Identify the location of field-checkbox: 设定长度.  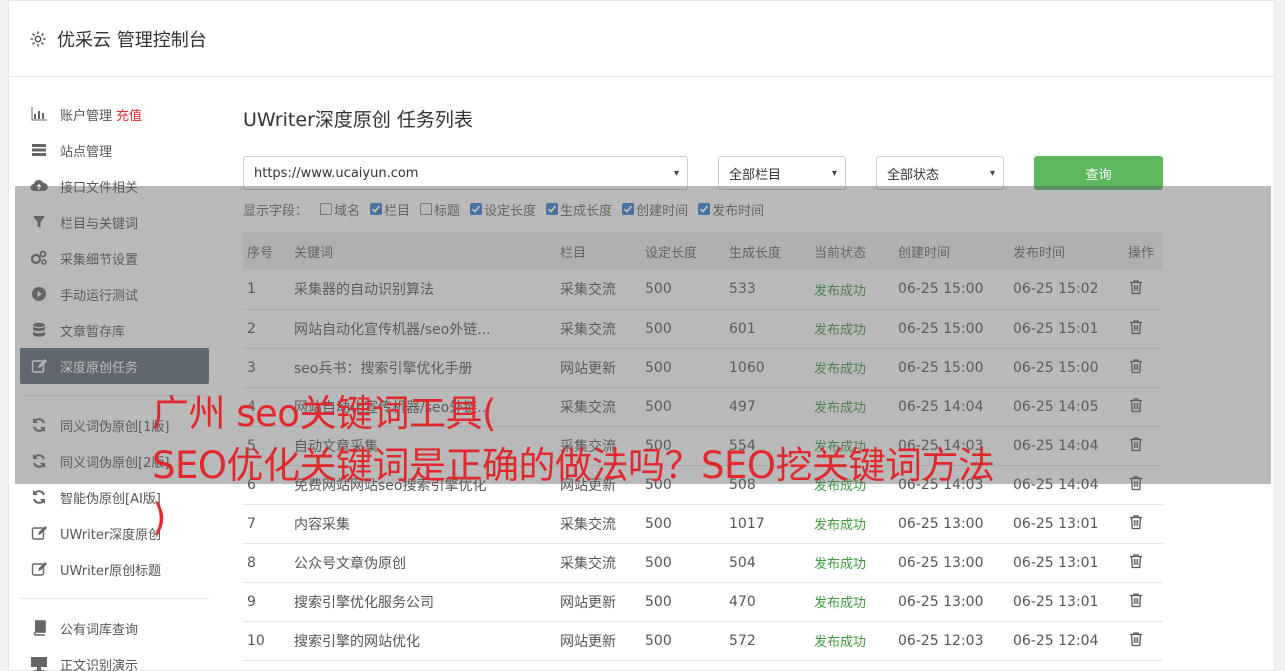
(503, 209).